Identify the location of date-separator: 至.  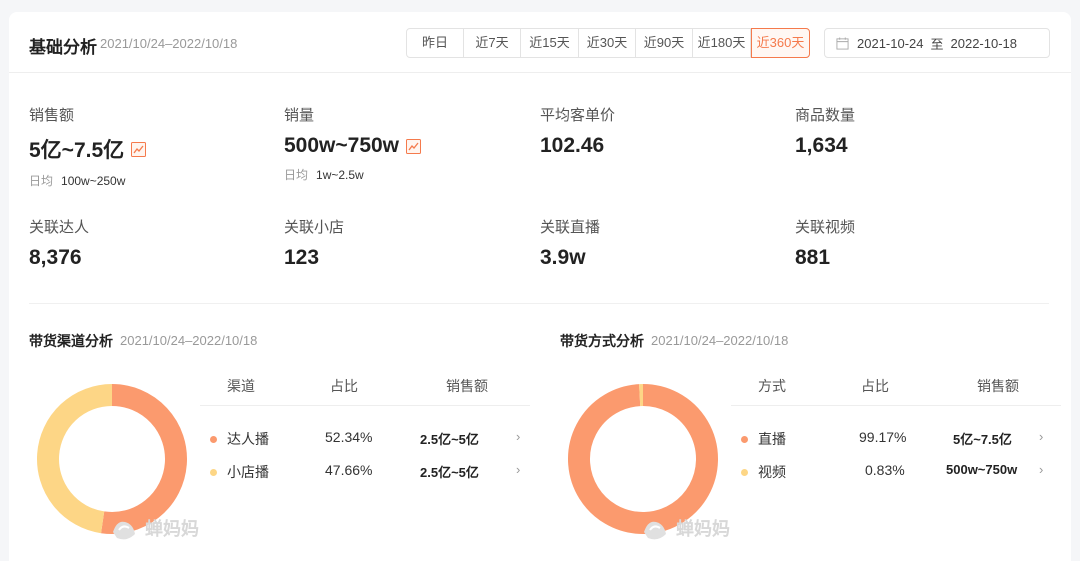
(937, 44).